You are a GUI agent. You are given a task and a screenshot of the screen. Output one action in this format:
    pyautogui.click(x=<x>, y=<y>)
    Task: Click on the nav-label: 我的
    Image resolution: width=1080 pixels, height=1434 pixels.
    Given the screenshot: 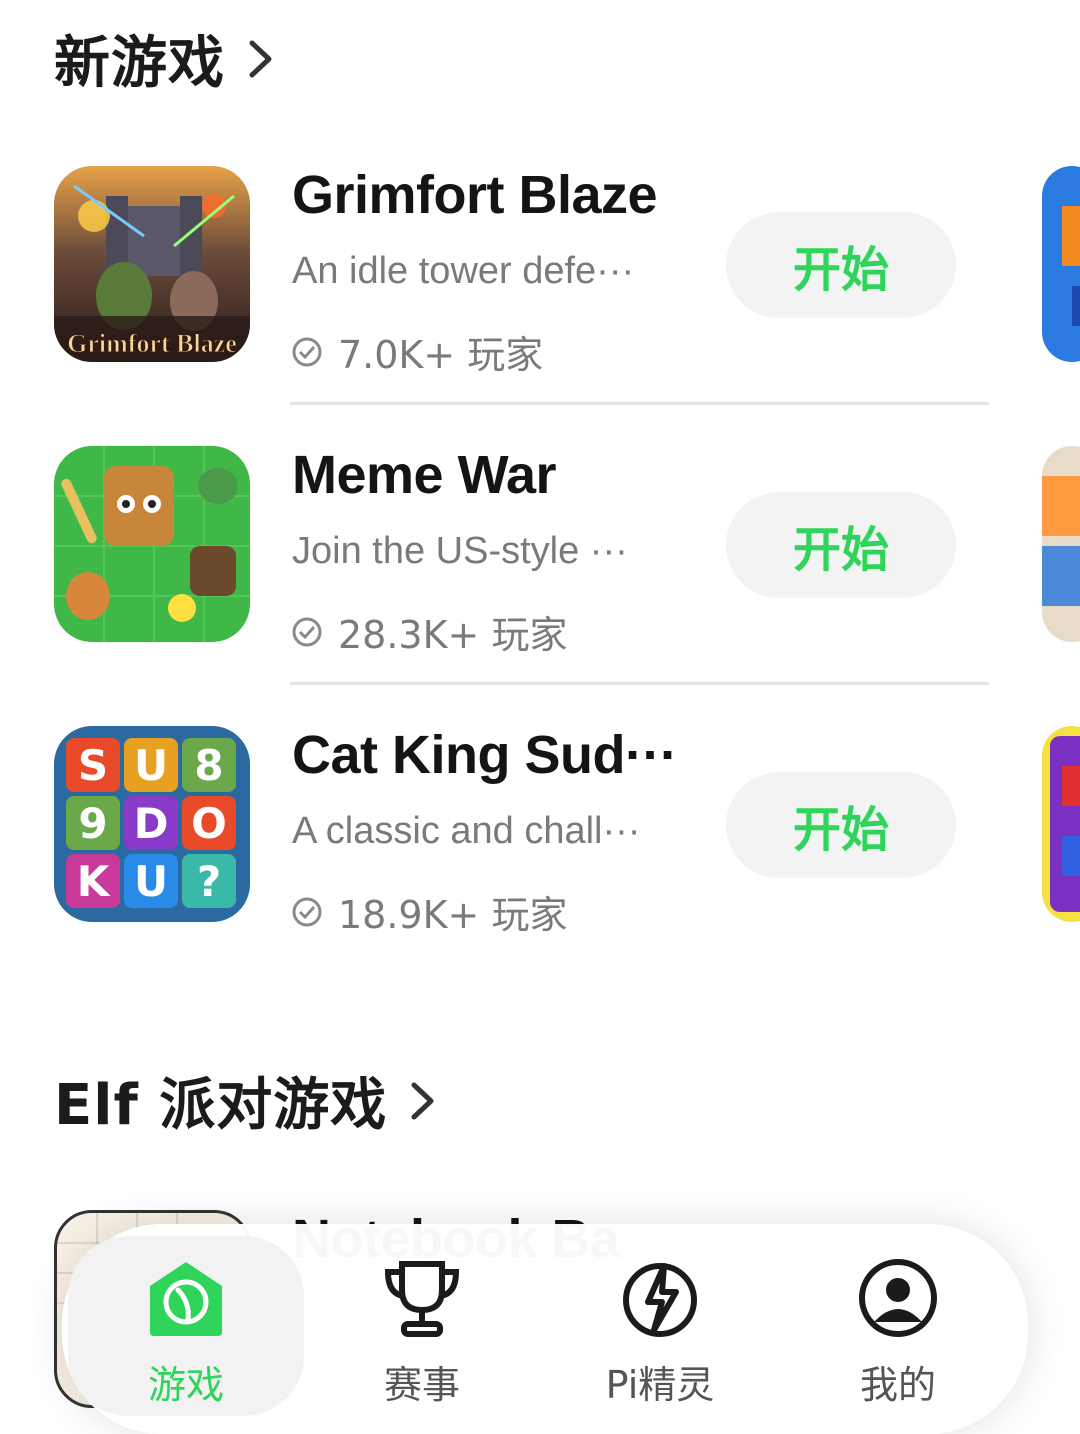 What is the action you would take?
    pyautogui.click(x=897, y=1385)
    